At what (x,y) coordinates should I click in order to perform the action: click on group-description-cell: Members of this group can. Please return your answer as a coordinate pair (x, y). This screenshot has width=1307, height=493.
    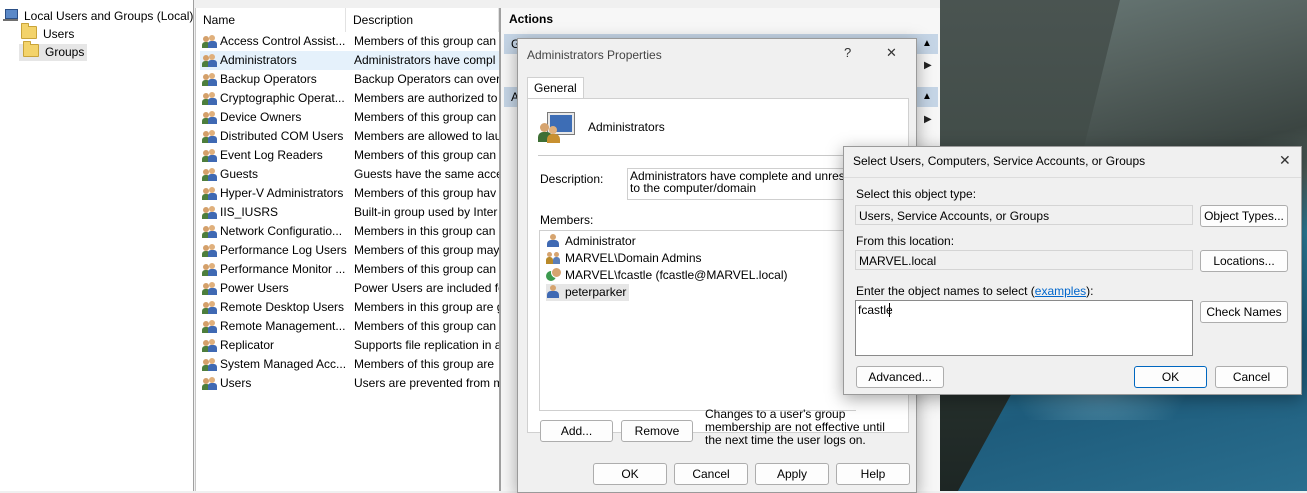
    Looking at the image, I should click on (425, 41).